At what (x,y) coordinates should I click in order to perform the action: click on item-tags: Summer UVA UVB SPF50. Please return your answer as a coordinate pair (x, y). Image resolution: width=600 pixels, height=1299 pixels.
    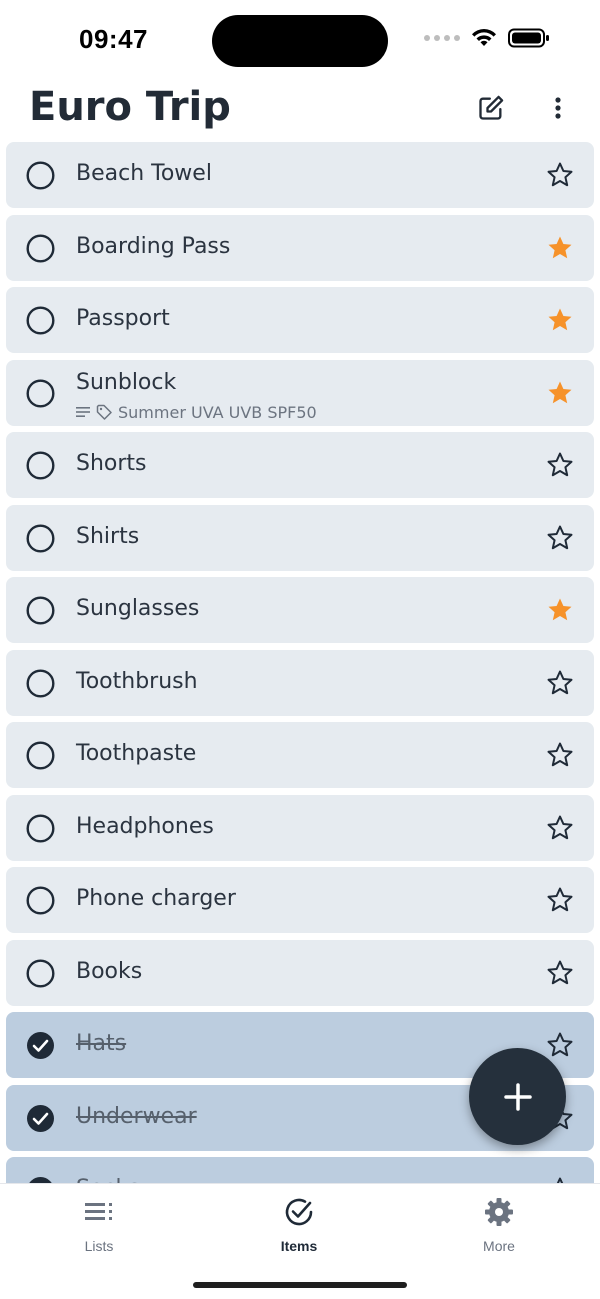
    Looking at the image, I should click on (217, 412).